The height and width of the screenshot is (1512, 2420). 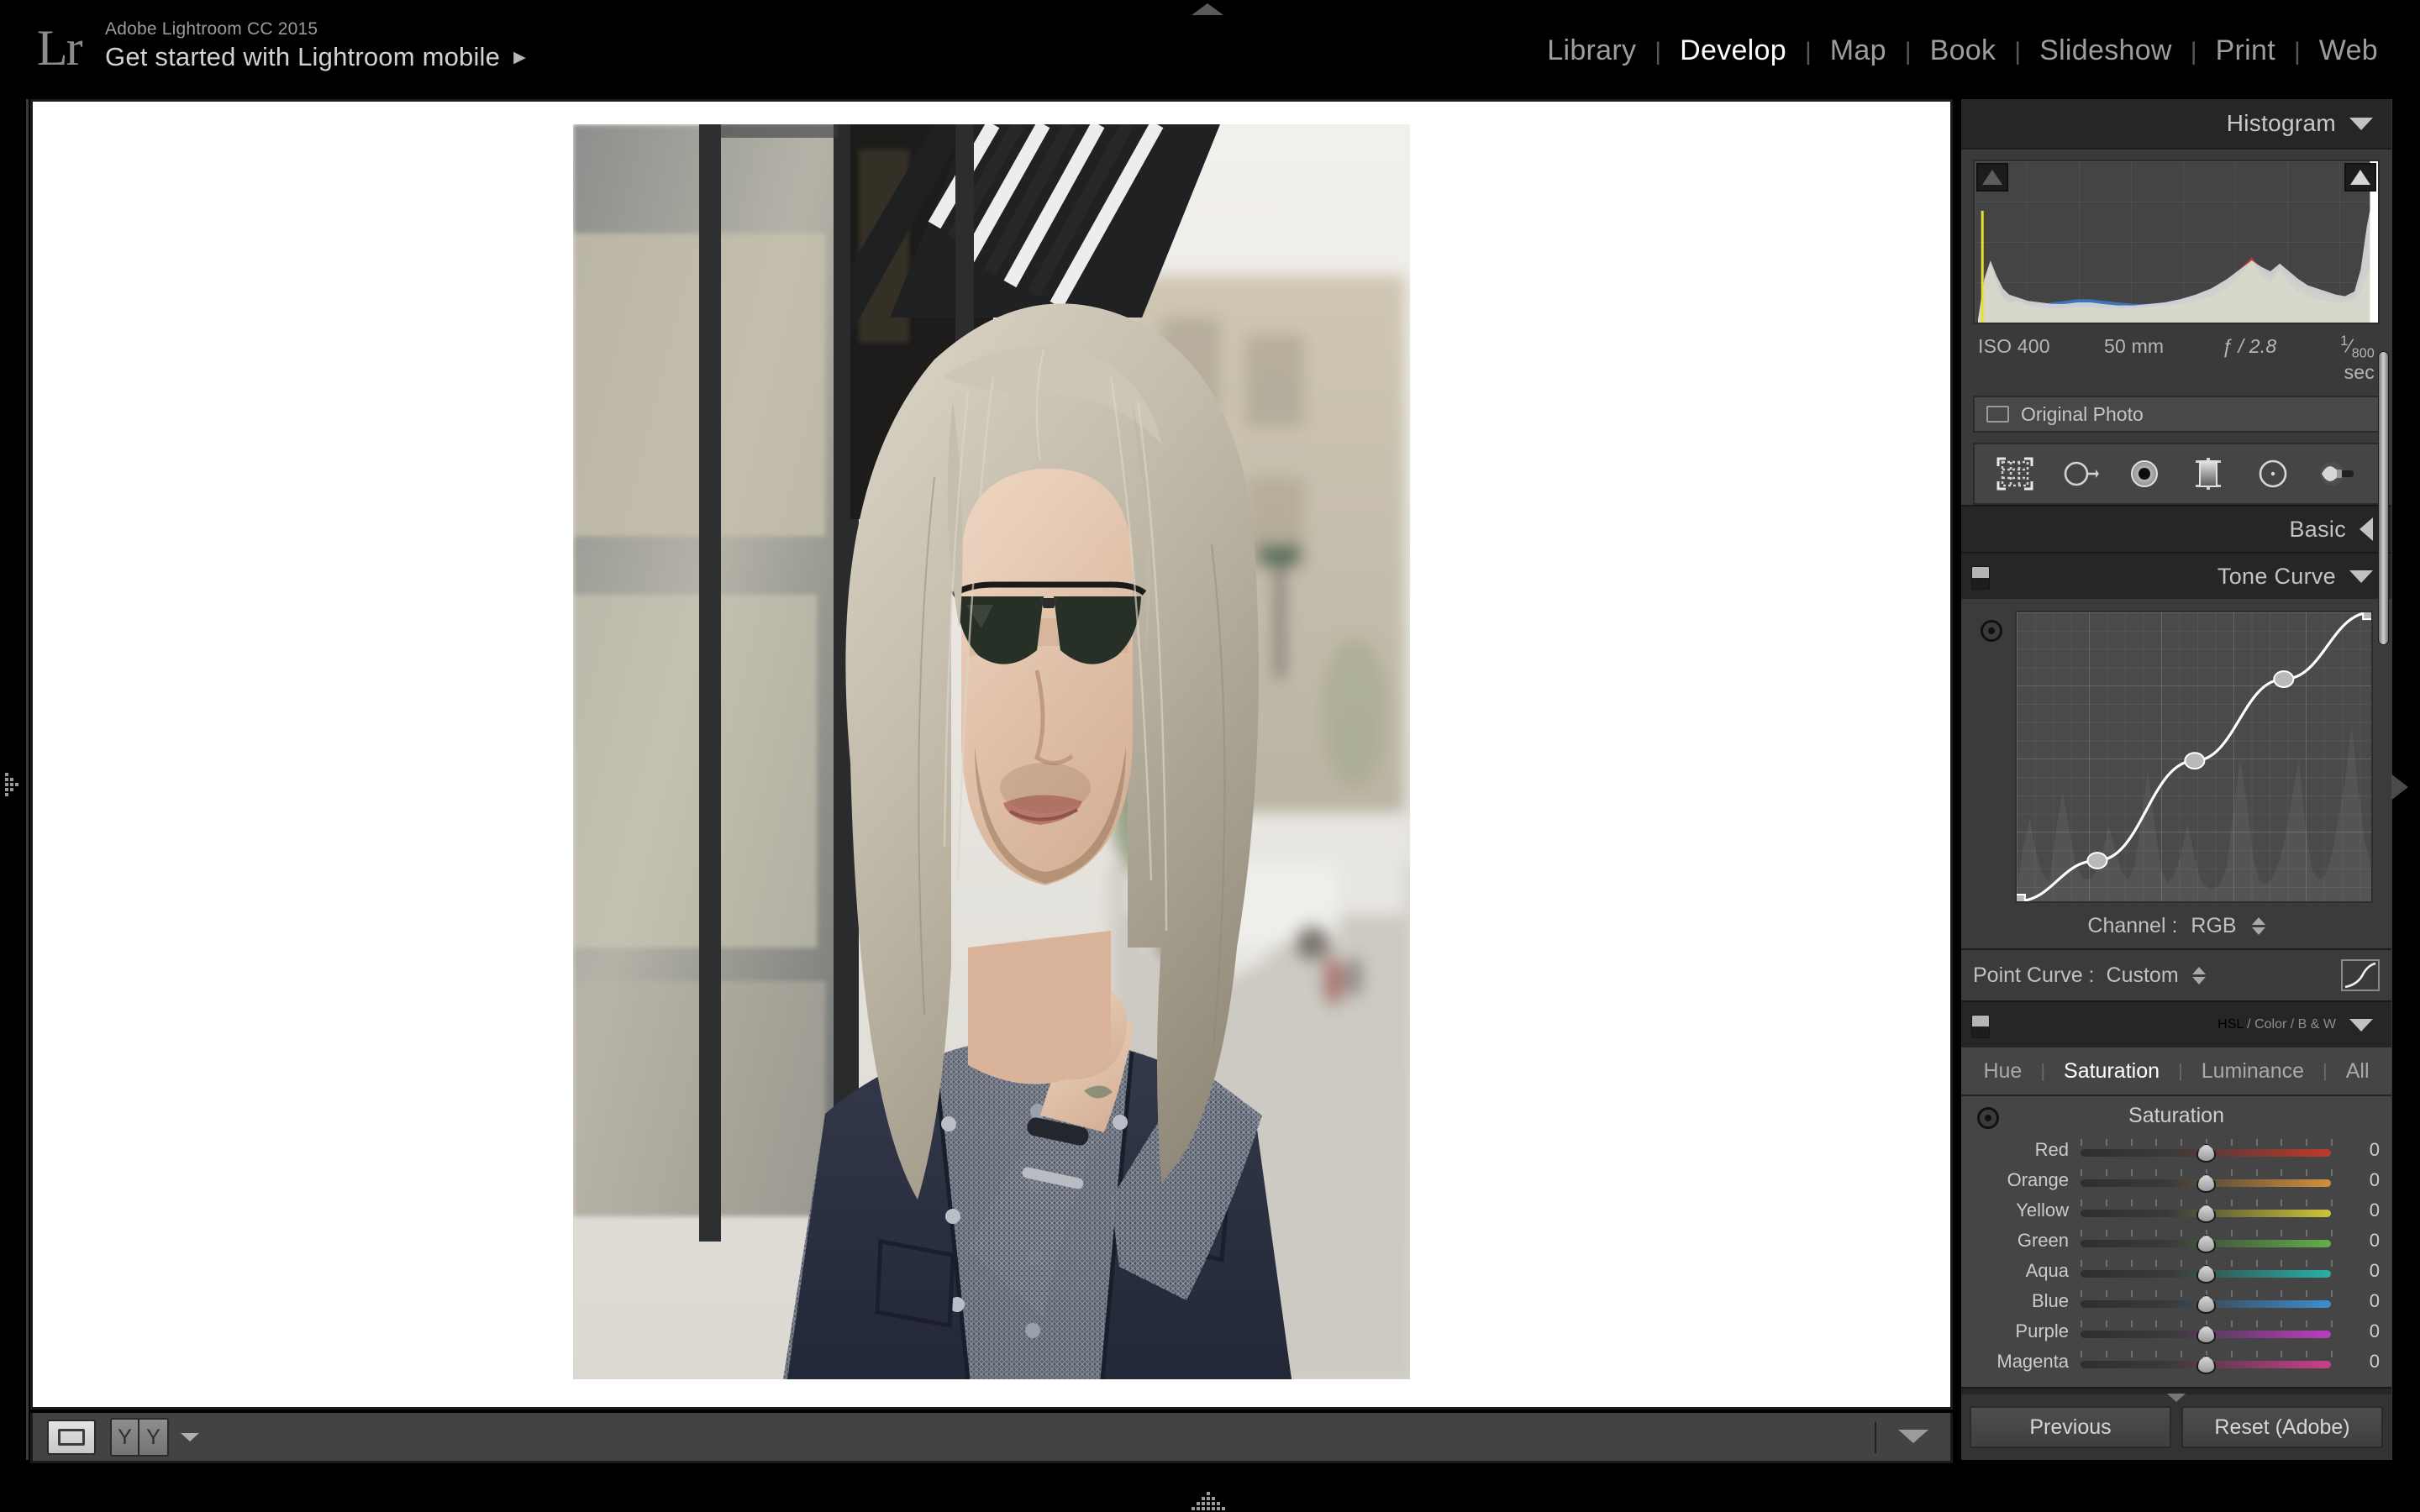 I want to click on hsl-slider-value-yellow: 0, so click(x=2355, y=1210).